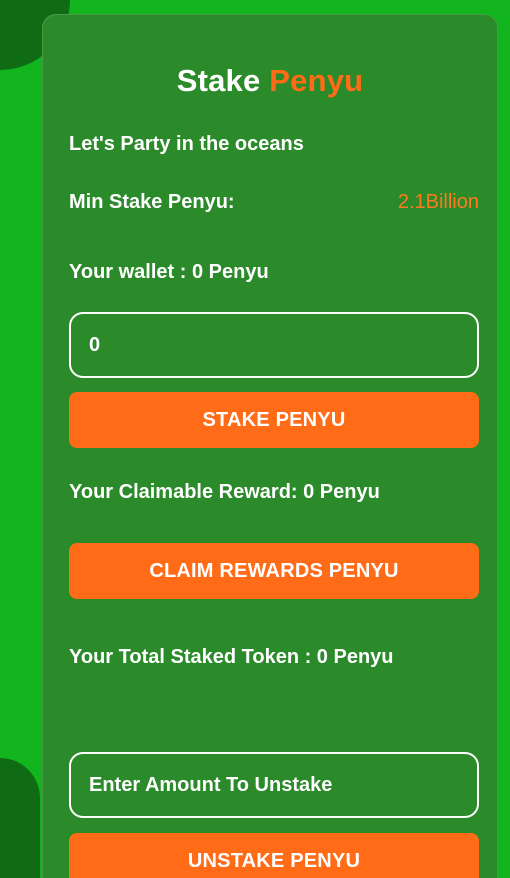 The image size is (510, 878). Describe the element at coordinates (169, 272) in the screenshot. I see `wallet-balance: Your wallet : 0 Penyu` at that location.